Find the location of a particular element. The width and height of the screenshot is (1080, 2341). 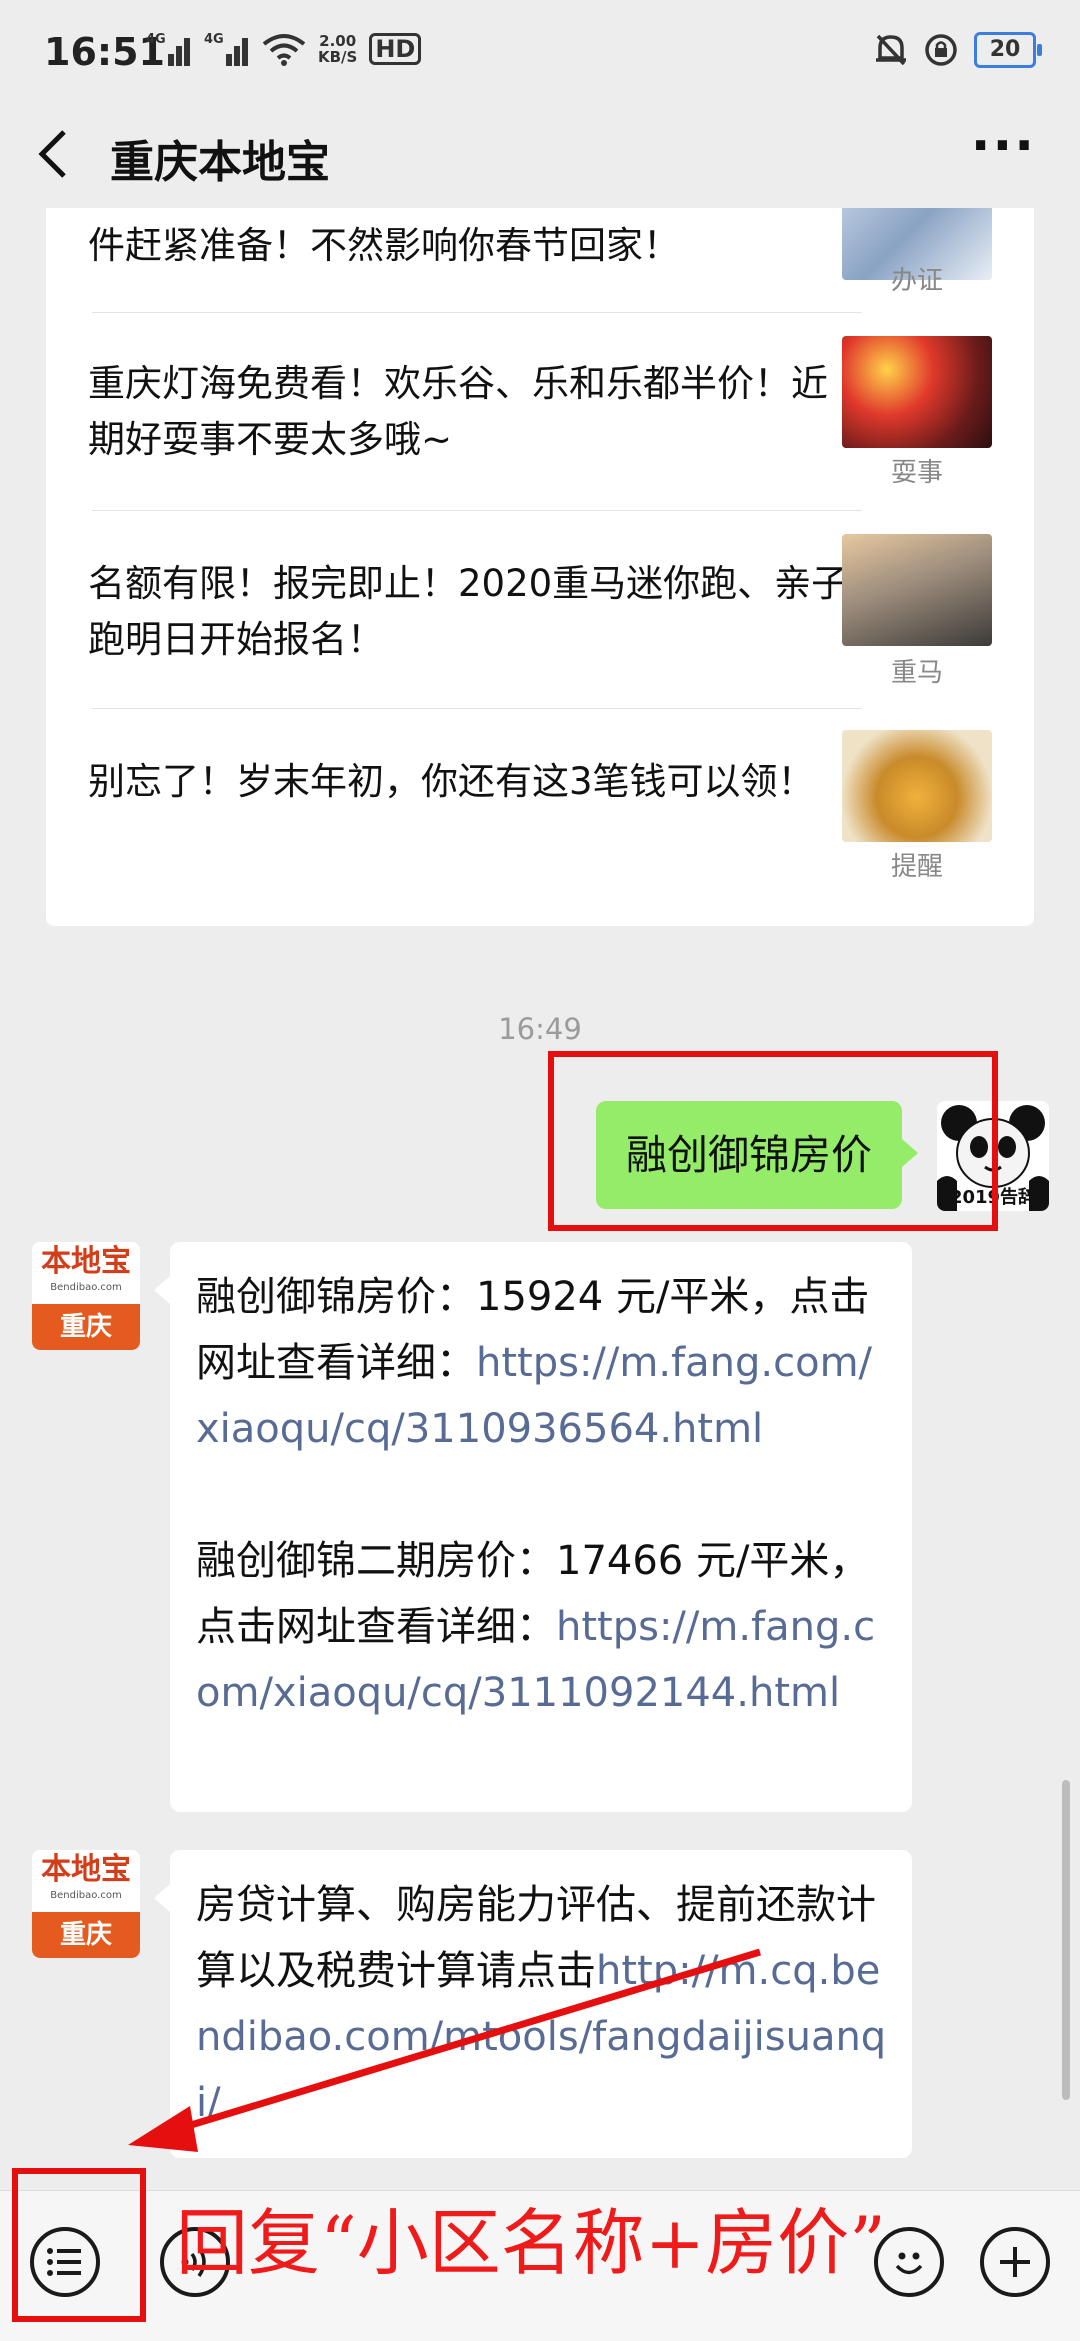

annotation-text: 回复“小区名称+房价” is located at coordinates (531, 2243).